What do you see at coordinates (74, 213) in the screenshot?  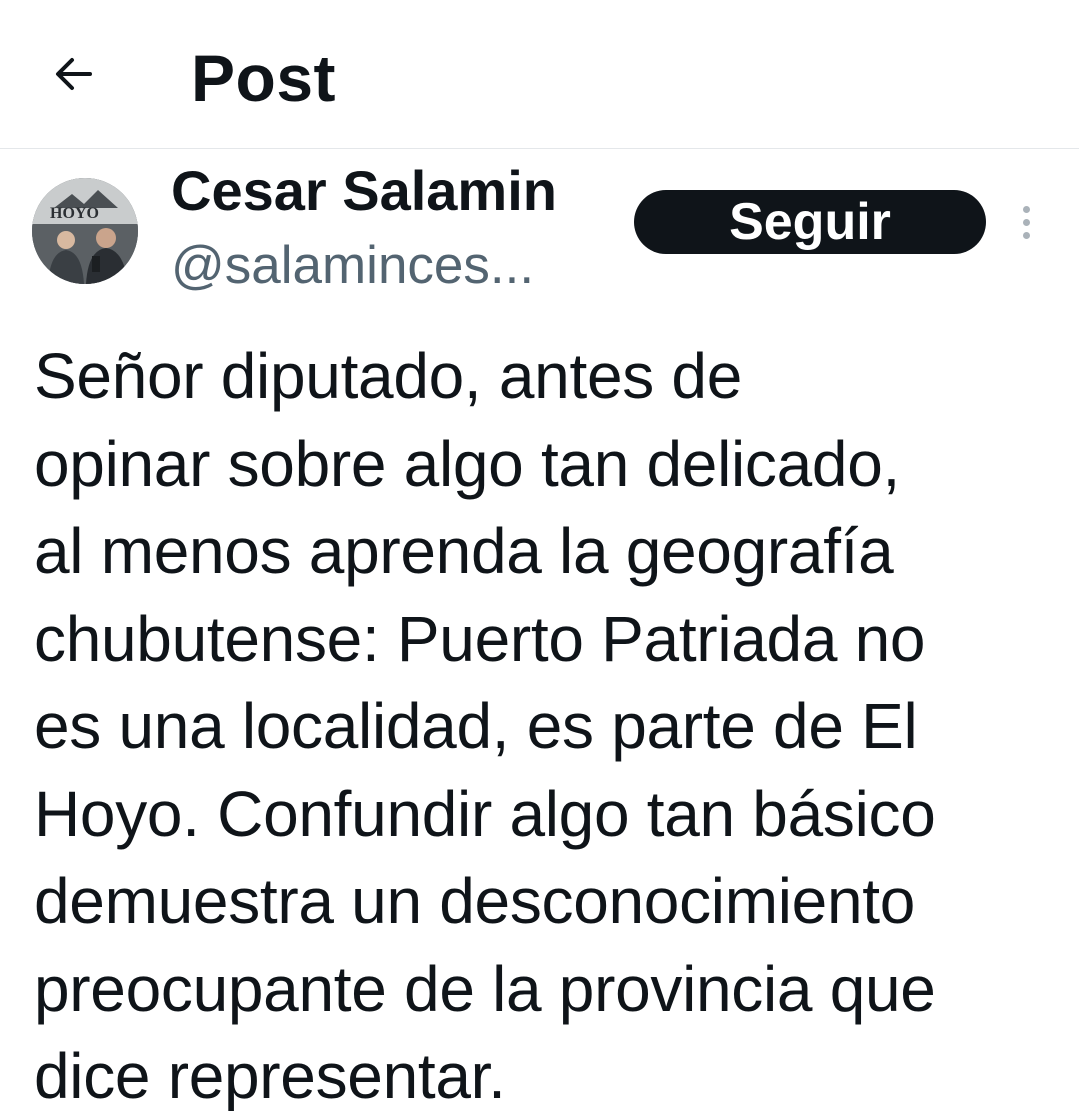 I see `svg-text: HOYO` at bounding box center [74, 213].